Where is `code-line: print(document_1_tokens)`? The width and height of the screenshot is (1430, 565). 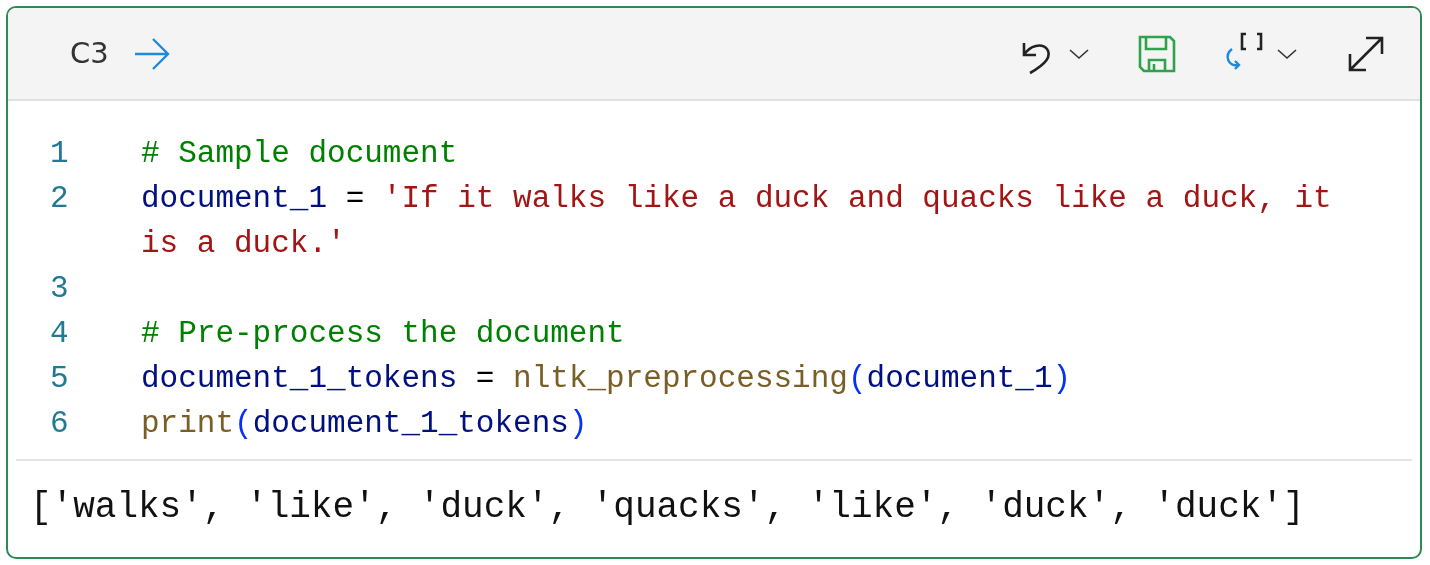
code-line: print(document_1_tokens) is located at coordinates (365, 424).